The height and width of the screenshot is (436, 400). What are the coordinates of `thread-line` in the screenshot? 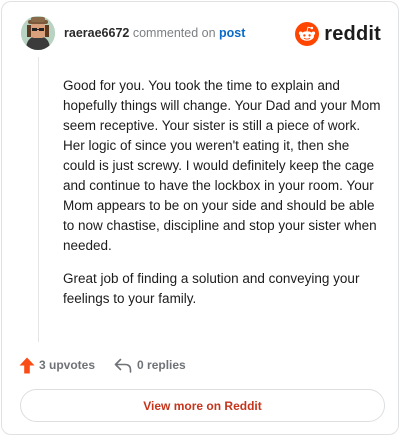 It's located at (38, 199).